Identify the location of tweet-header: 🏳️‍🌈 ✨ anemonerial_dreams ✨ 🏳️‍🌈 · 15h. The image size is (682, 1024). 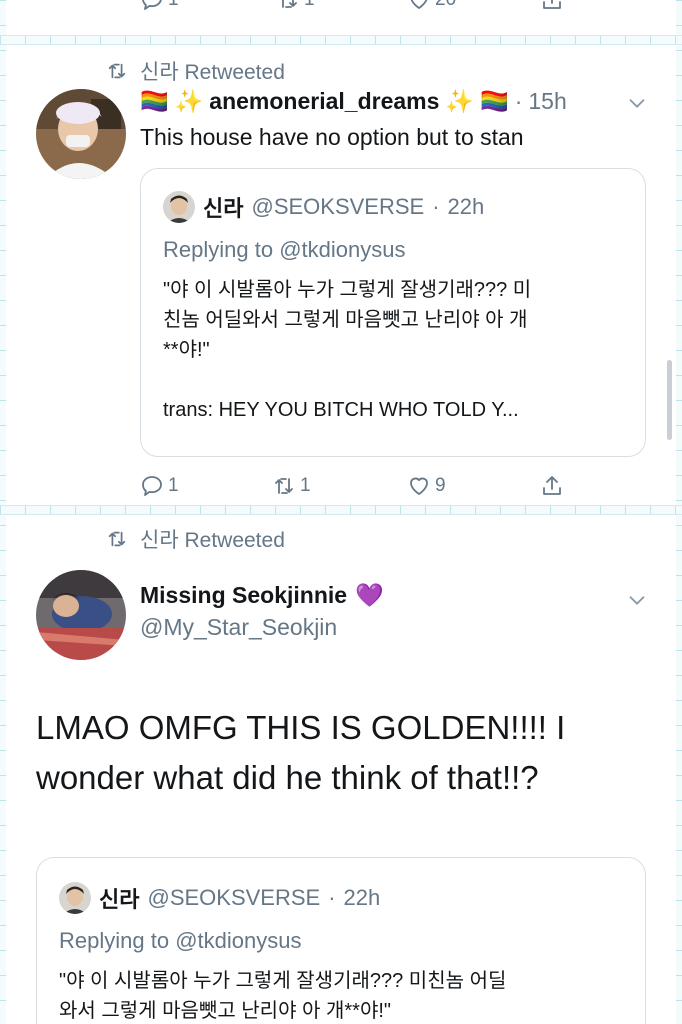
(353, 101).